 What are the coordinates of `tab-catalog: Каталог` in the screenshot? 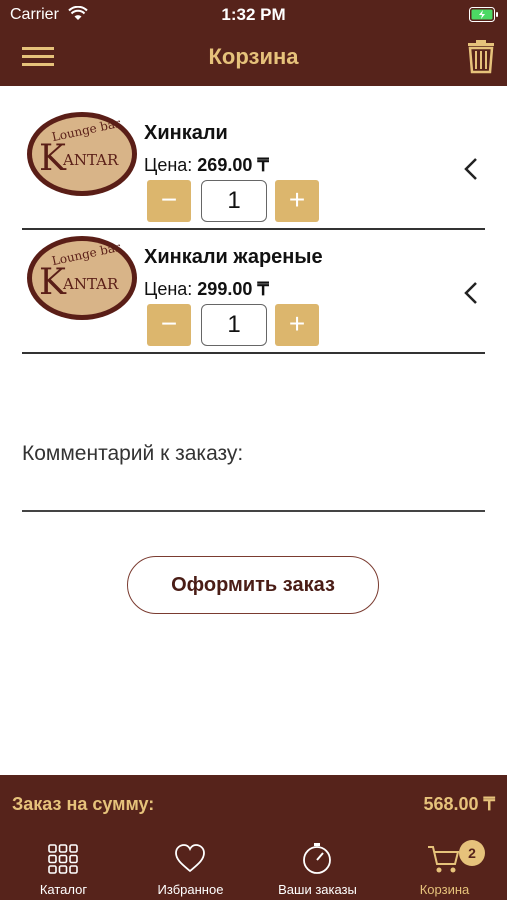 It's located at (63, 867).